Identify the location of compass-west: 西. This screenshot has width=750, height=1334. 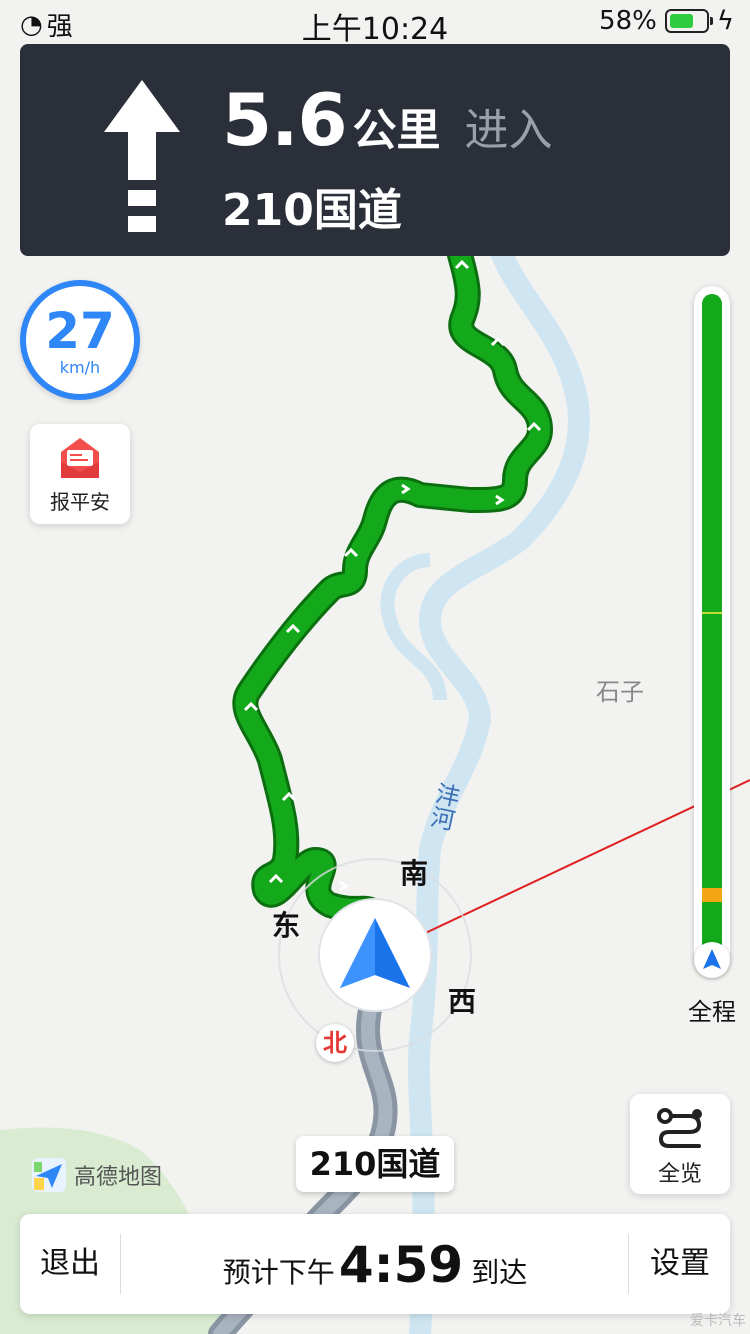
(462, 1001).